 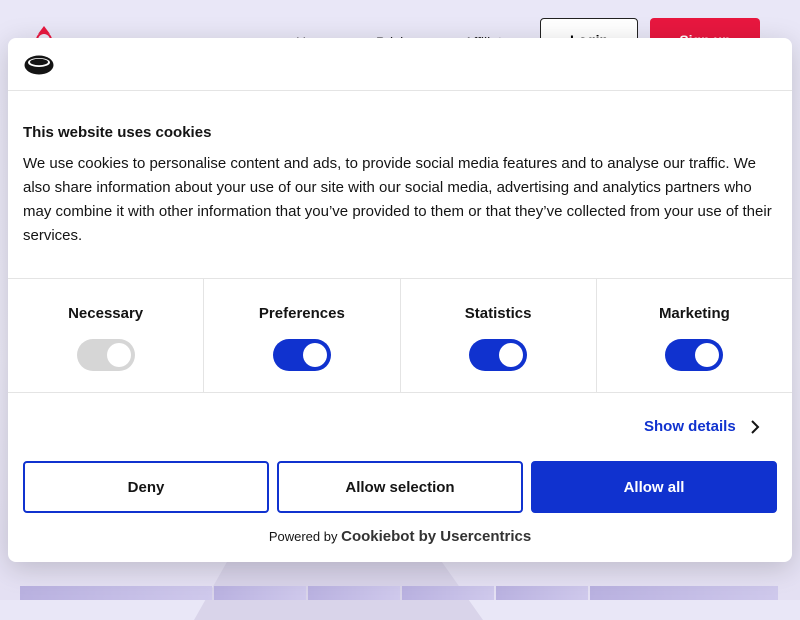 What do you see at coordinates (106, 335) in the screenshot?
I see `category-necessary: Necessary` at bounding box center [106, 335].